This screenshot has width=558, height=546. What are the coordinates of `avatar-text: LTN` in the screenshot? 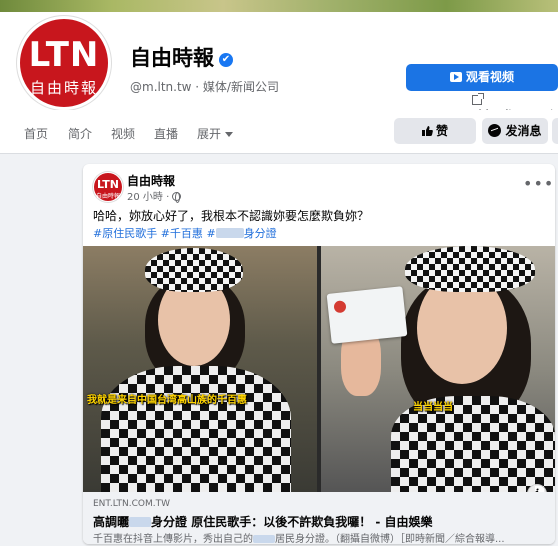 It's located at (108, 184).